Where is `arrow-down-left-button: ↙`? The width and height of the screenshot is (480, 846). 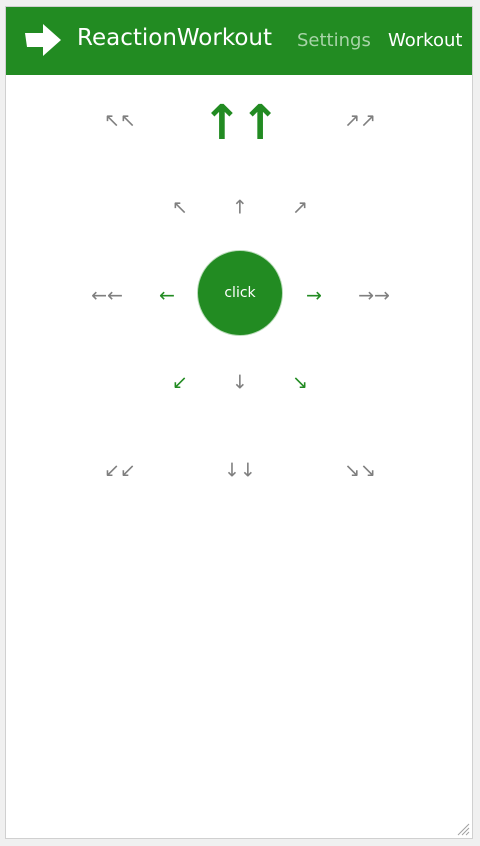 arrow-down-left-button: ↙ is located at coordinates (180, 383).